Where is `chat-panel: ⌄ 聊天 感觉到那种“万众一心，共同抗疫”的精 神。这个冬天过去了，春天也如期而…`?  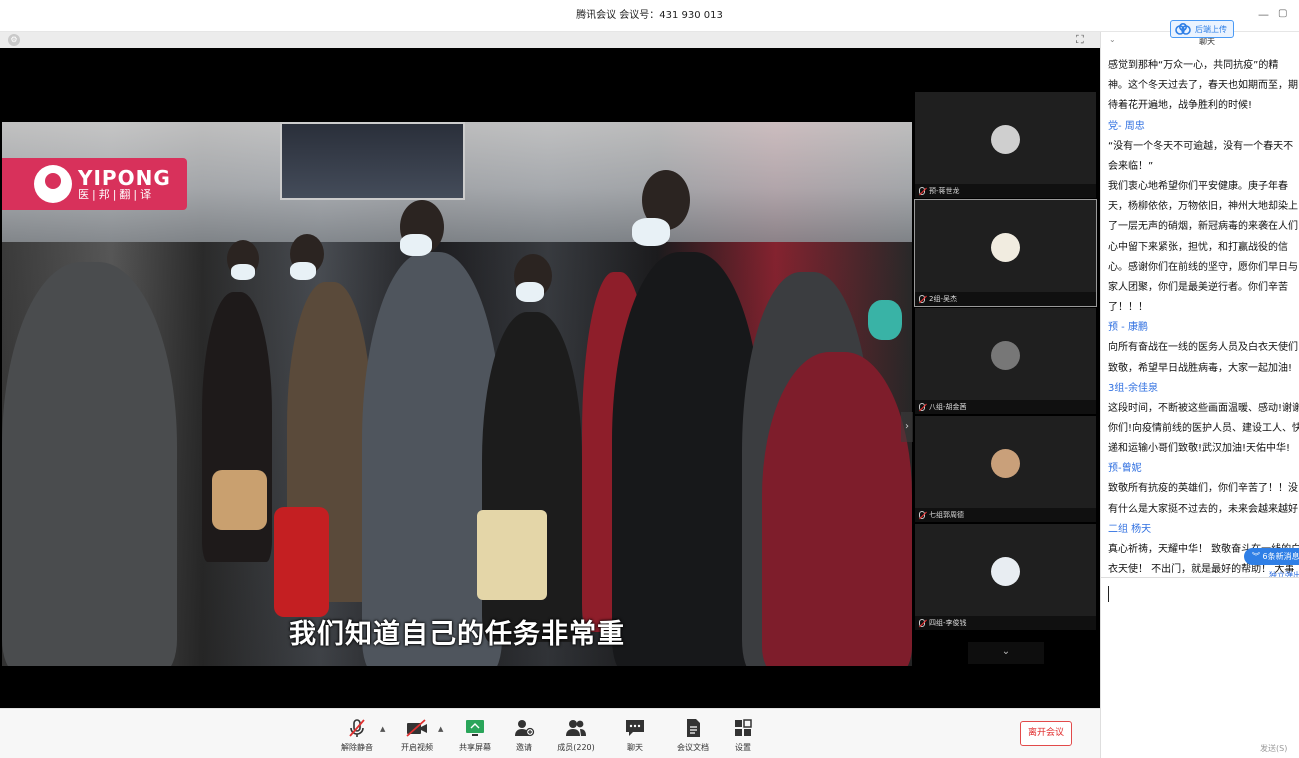 chat-panel: ⌄ 聊天 感觉到那种“万众一心，共同抗疫”的精 神。这个冬天过去了，春天也如期而… is located at coordinates (1199, 395).